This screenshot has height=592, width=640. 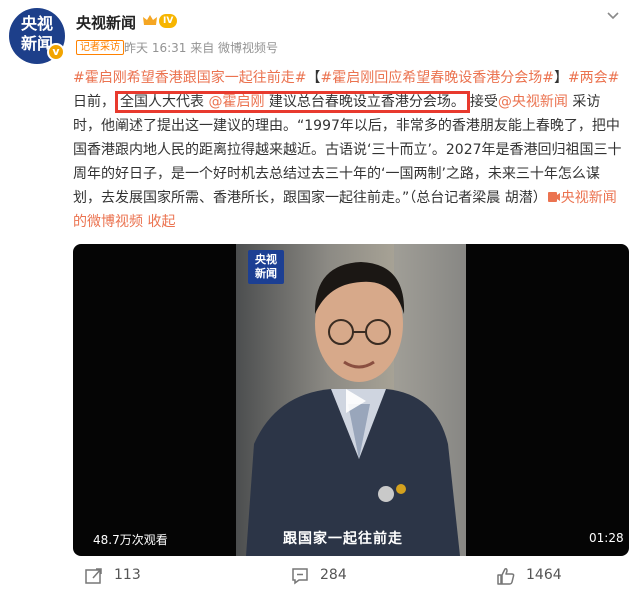 What do you see at coordinates (343, 539) in the screenshot?
I see `video-subtitle: 跟国家一起往前走` at bounding box center [343, 539].